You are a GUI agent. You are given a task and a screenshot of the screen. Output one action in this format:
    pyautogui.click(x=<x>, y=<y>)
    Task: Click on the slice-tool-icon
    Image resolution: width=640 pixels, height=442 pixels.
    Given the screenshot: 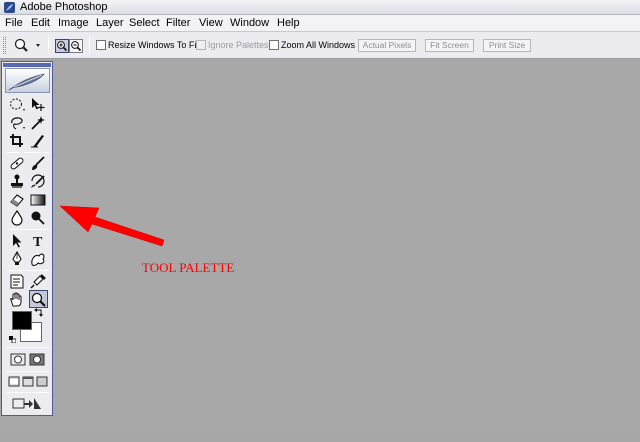 What is the action you would take?
    pyautogui.click(x=38, y=140)
    